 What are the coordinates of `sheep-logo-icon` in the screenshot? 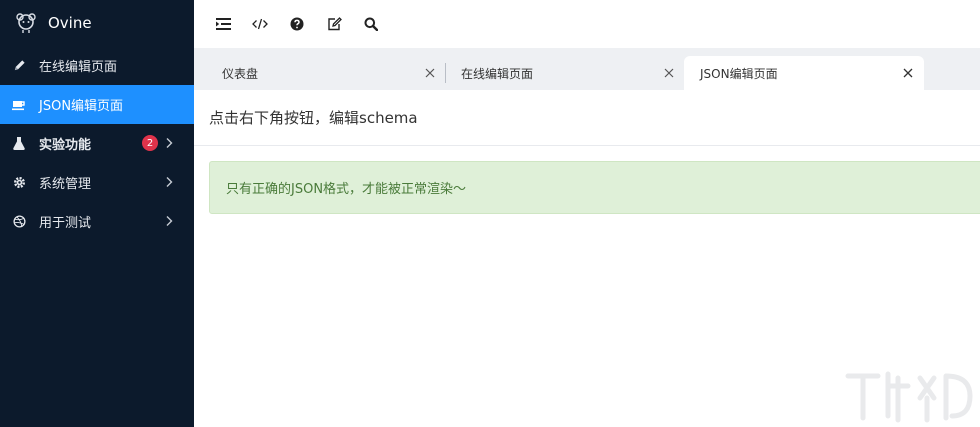 It's located at (26, 23).